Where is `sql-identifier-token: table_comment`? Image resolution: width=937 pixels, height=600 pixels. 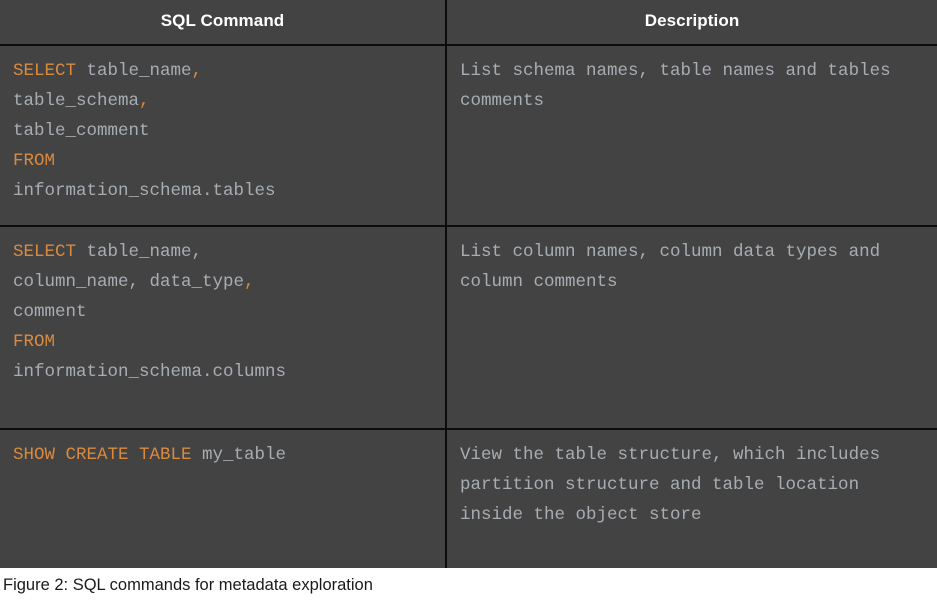 sql-identifier-token: table_comment is located at coordinates (81, 131).